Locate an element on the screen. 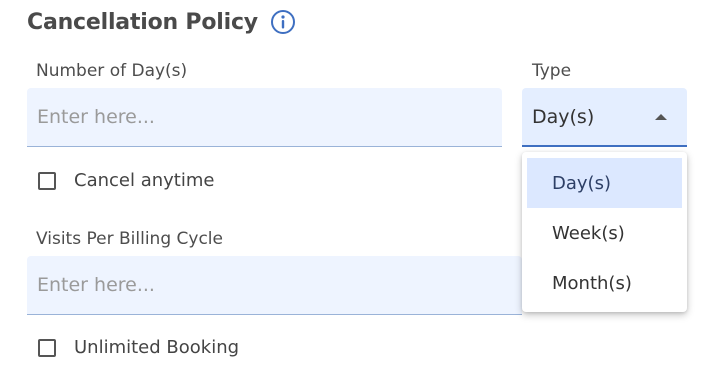 Image resolution: width=702 pixels, height=377 pixels. days-input is located at coordinates (264, 117).